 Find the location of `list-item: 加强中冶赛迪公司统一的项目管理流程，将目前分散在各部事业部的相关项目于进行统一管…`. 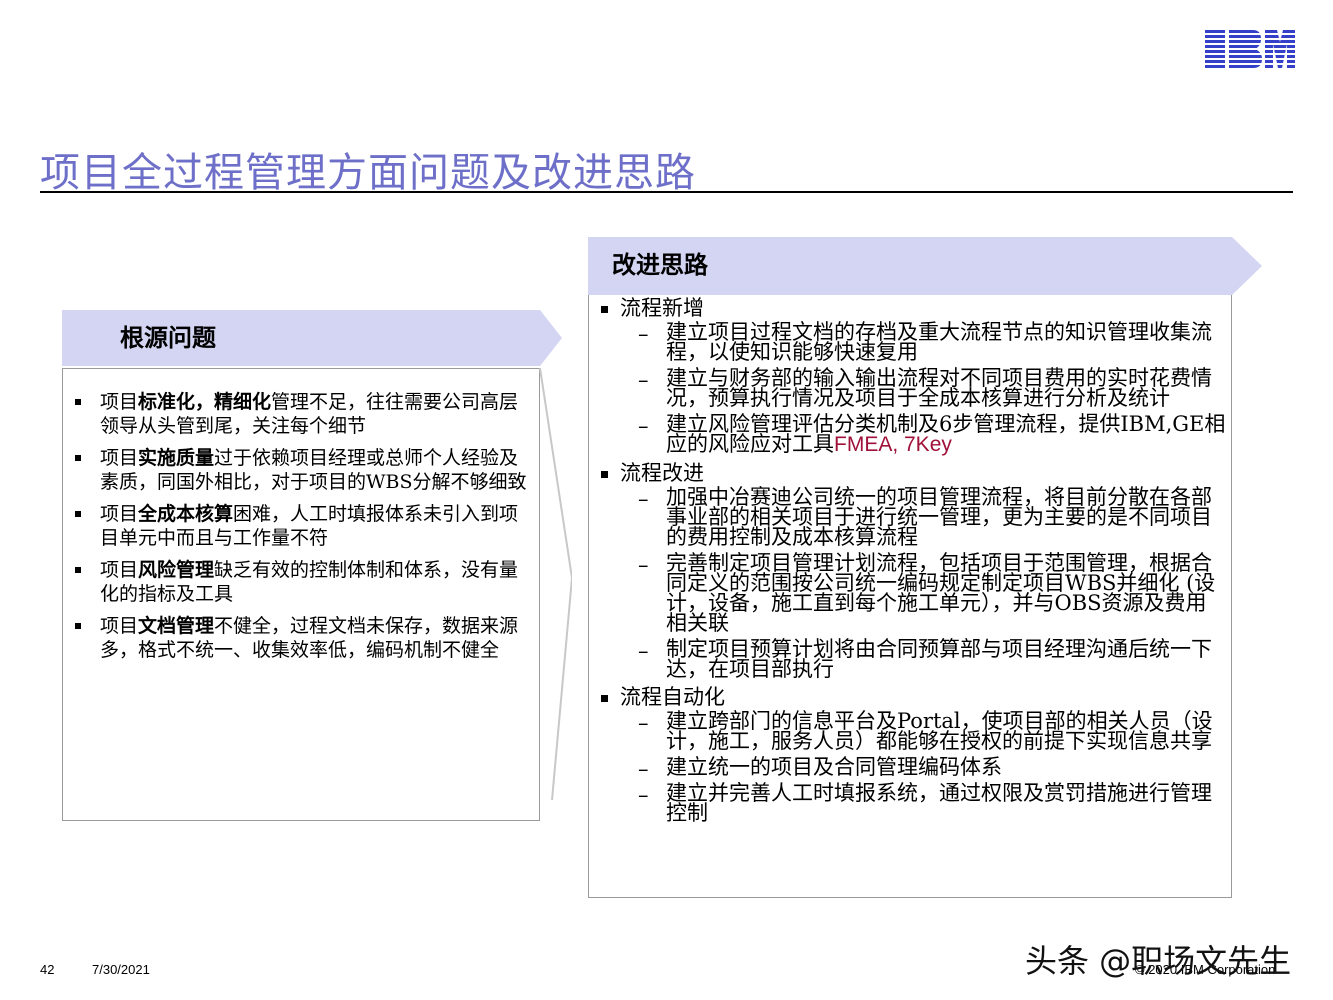

list-item: 加强中冶赛迪公司统一的项目管理流程，将目前分散在各部事业部的相关项目于进行统一管… is located at coordinates (923, 517).